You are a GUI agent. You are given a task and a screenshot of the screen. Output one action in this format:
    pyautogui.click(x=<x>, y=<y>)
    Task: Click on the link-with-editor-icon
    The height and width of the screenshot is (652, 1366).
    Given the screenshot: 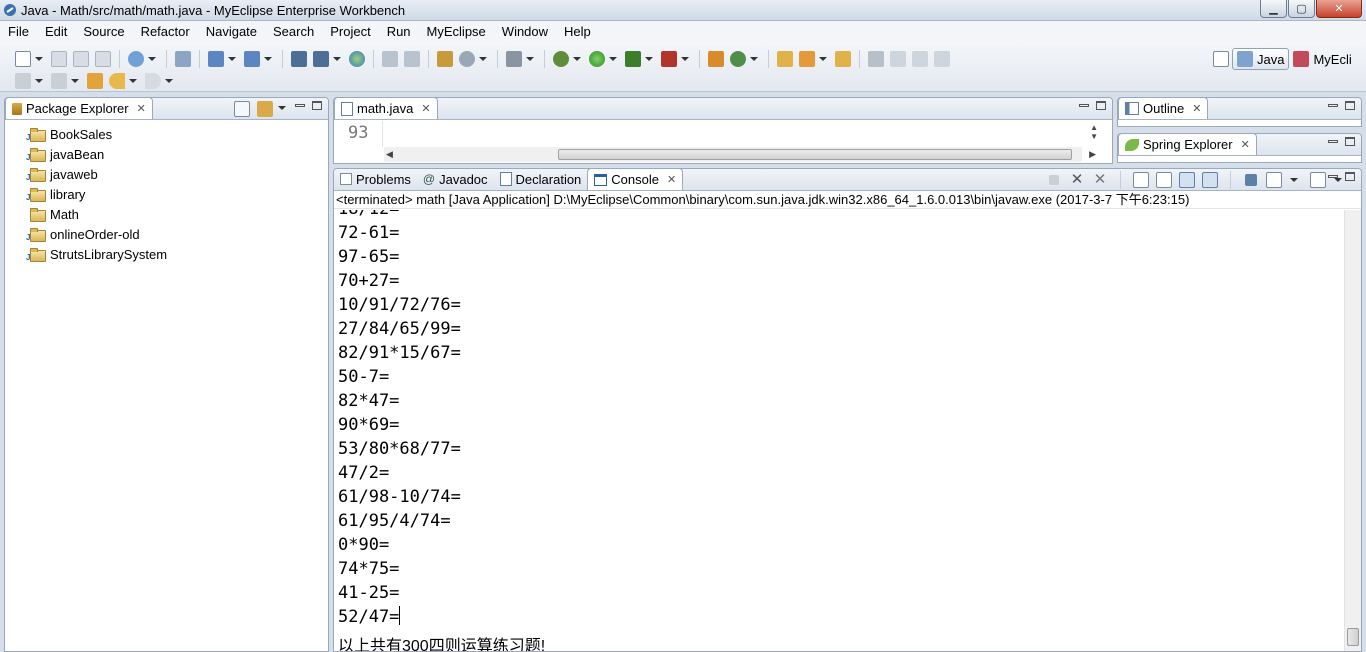 What is the action you would take?
    pyautogui.click(x=265, y=109)
    